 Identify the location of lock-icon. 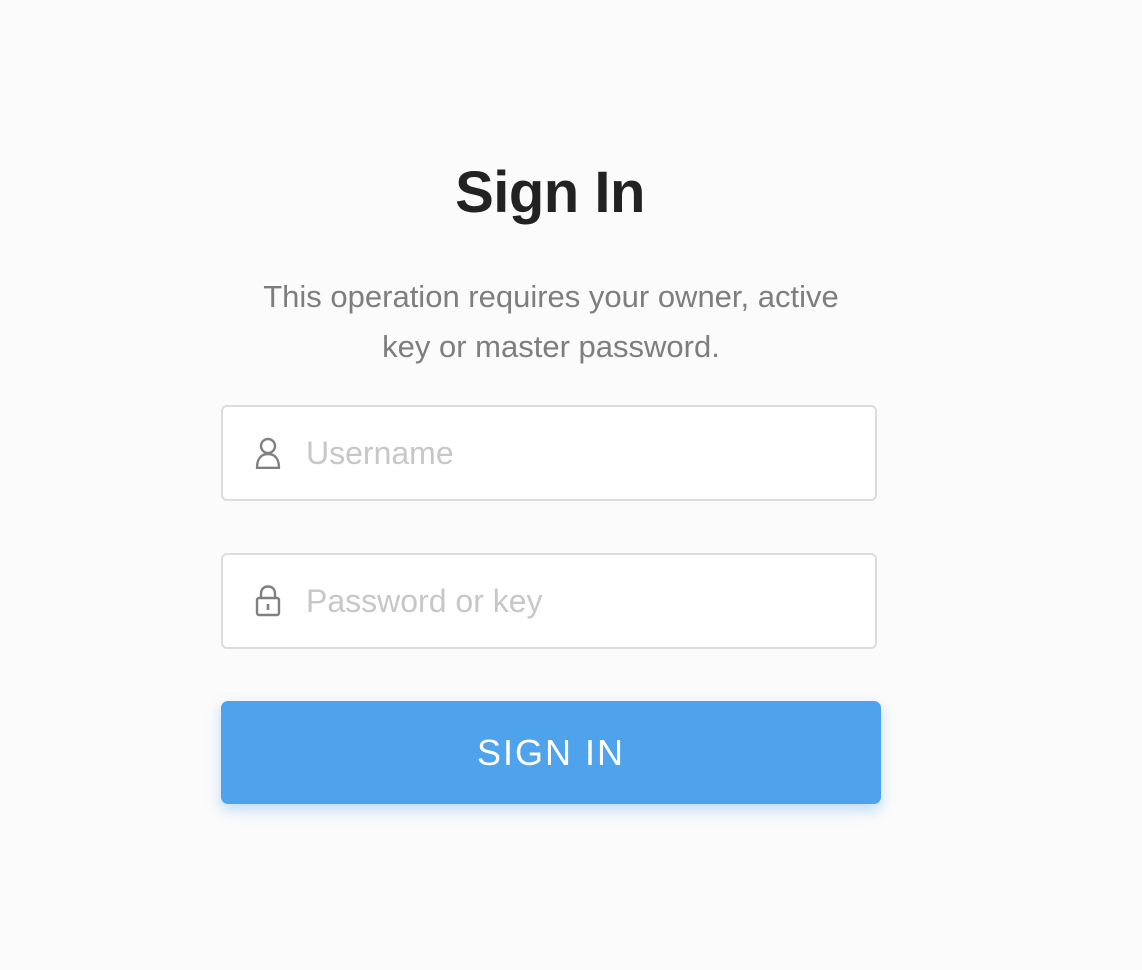
(268, 601).